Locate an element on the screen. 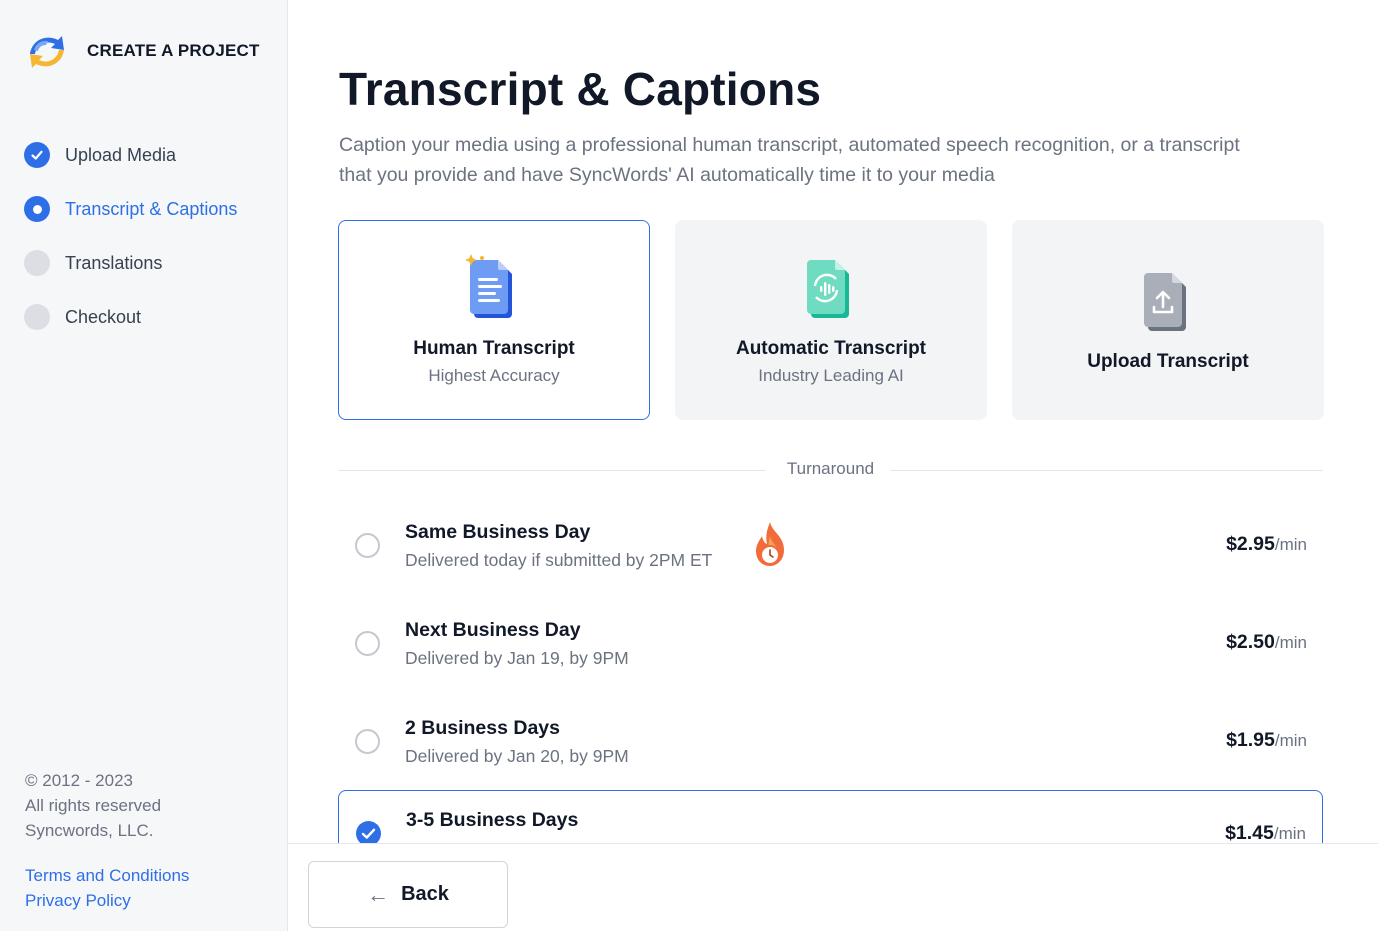 Image resolution: width=1378 pixels, height=931 pixels. card-human-transcript: Human Transcript Highest Accuracy is located at coordinates (494, 320).